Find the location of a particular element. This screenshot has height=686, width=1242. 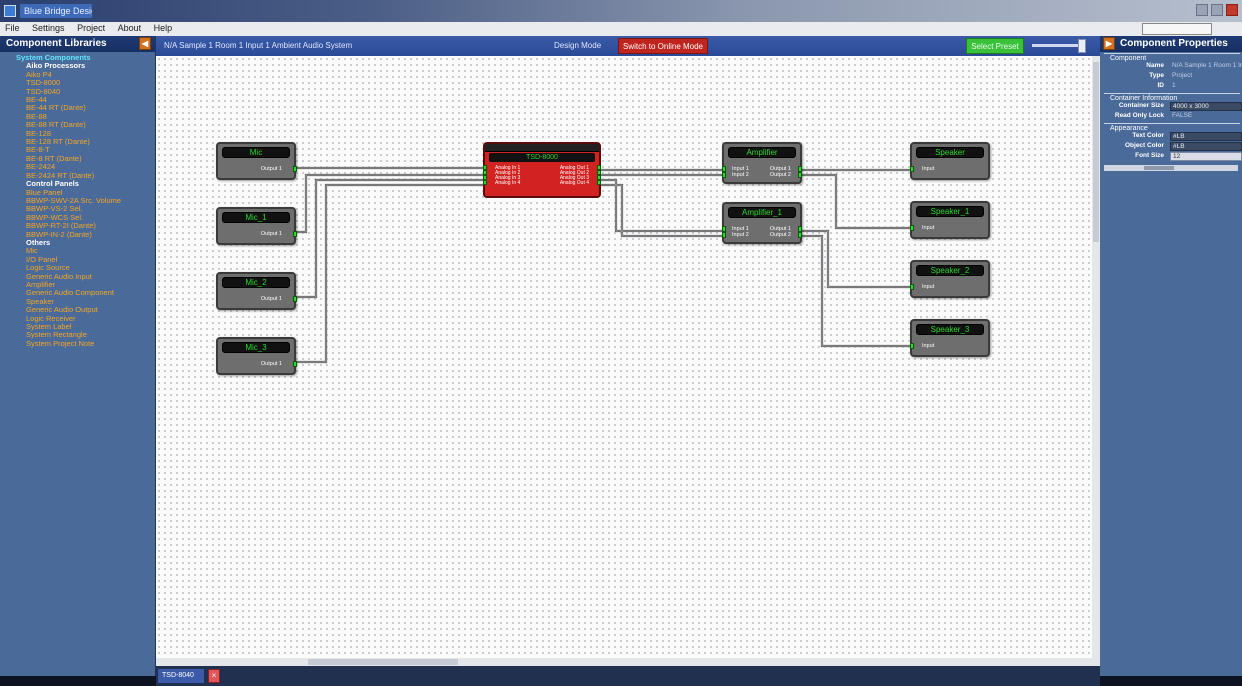

zoom-slider is located at coordinates (1058, 45).